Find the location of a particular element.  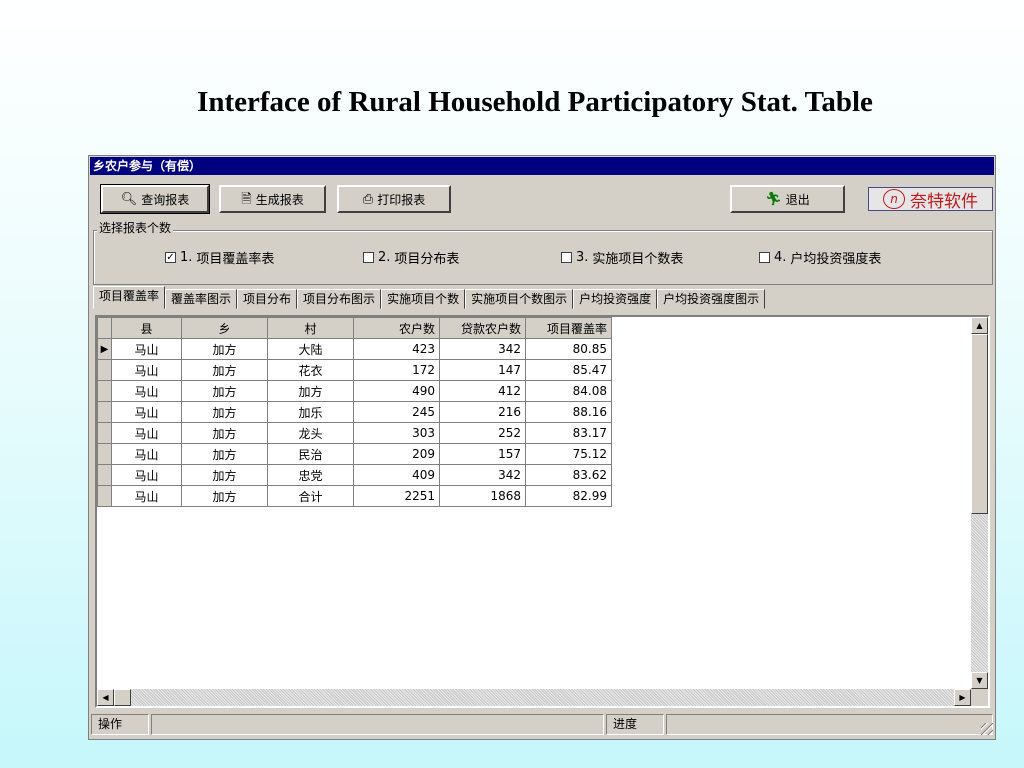

cell-coverage-rate: 88.16 is located at coordinates (568, 412).